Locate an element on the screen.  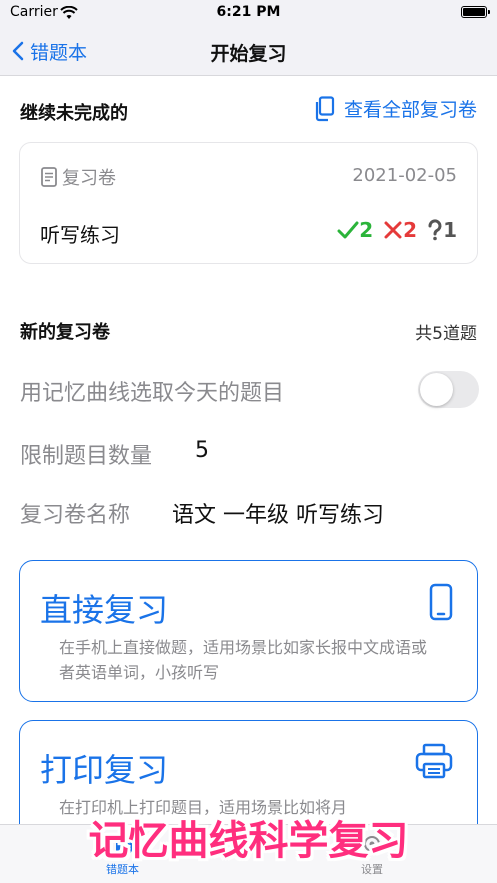
direct-review-title: 直接复习 is located at coordinates (104, 610).